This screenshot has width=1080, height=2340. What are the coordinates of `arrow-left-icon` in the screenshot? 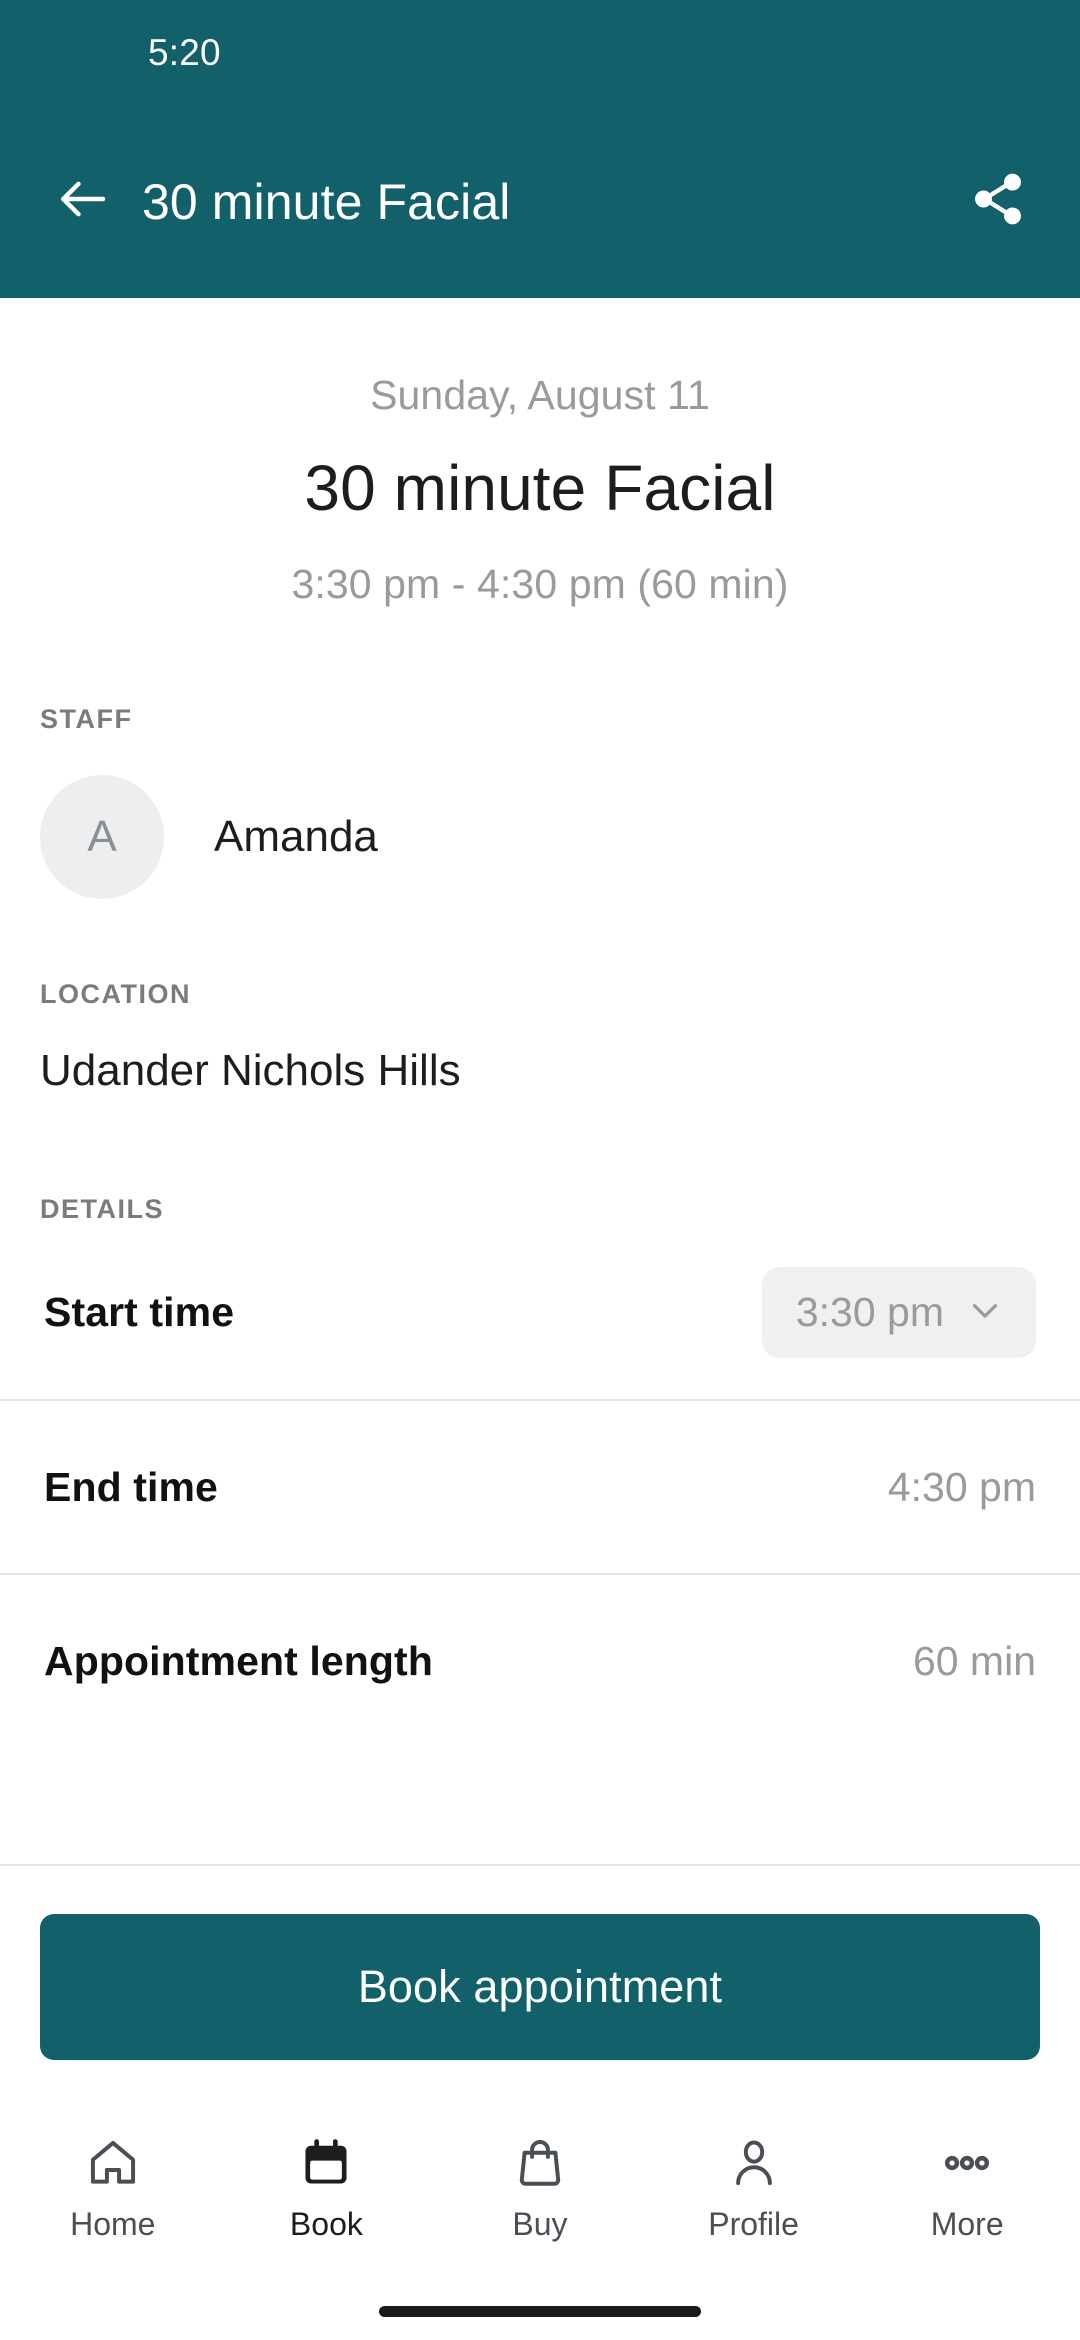 It's located at (82, 201).